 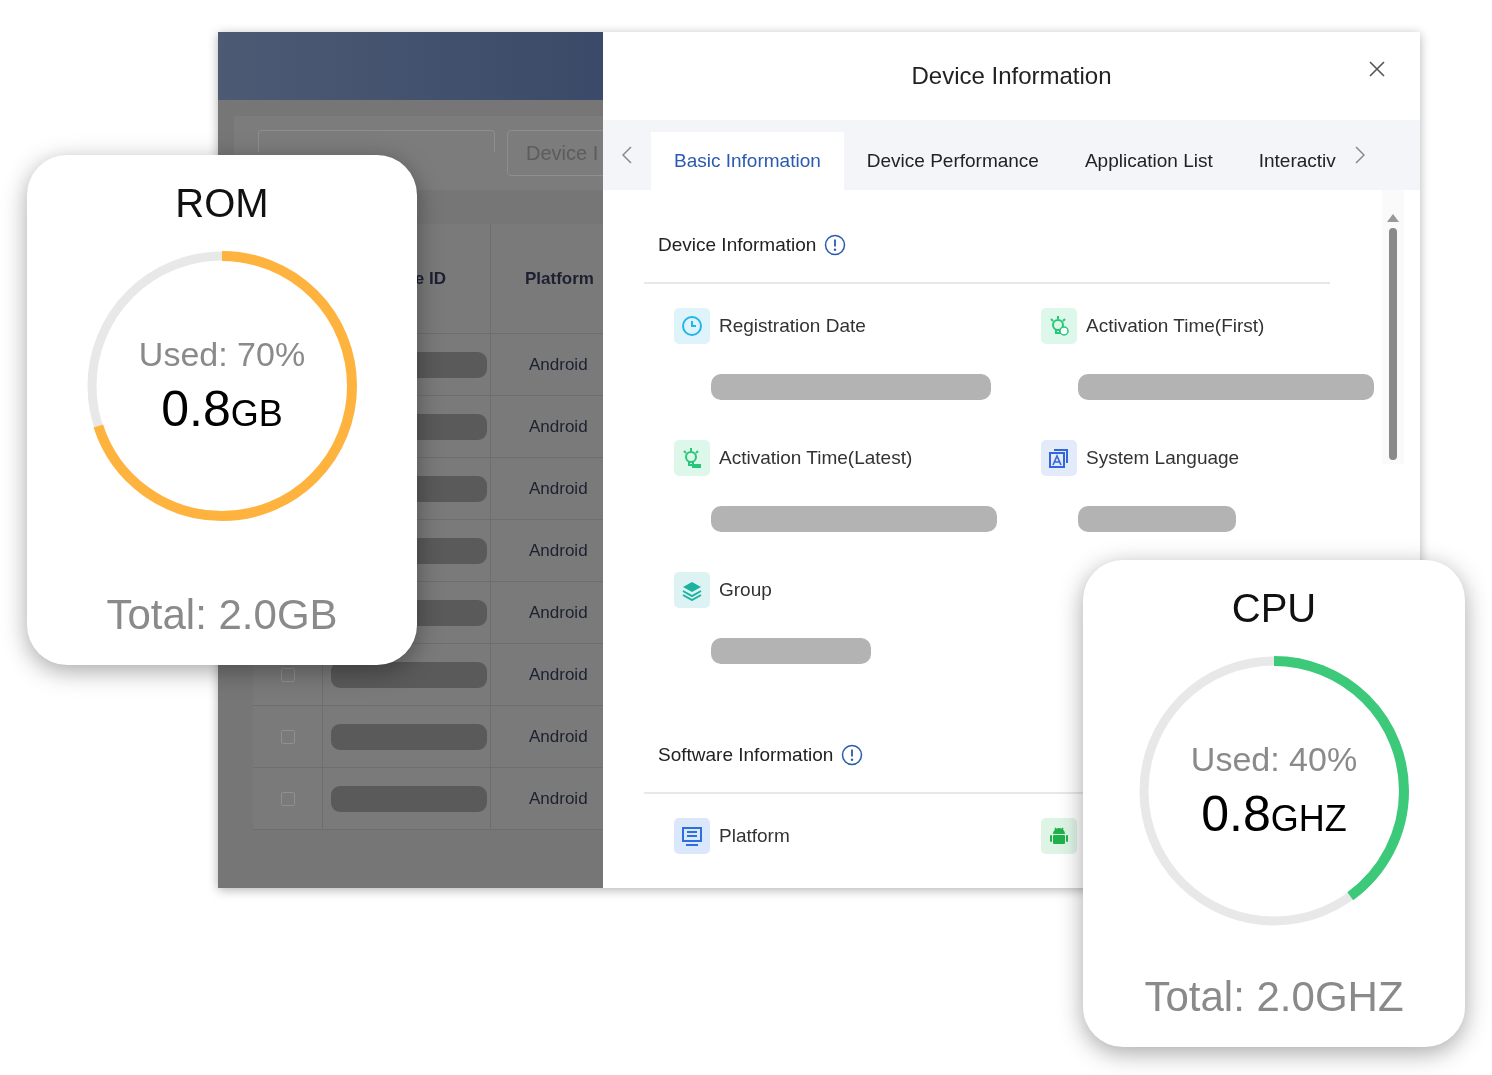 I want to click on usage-value: 0.8GHZ, so click(x=1274, y=813).